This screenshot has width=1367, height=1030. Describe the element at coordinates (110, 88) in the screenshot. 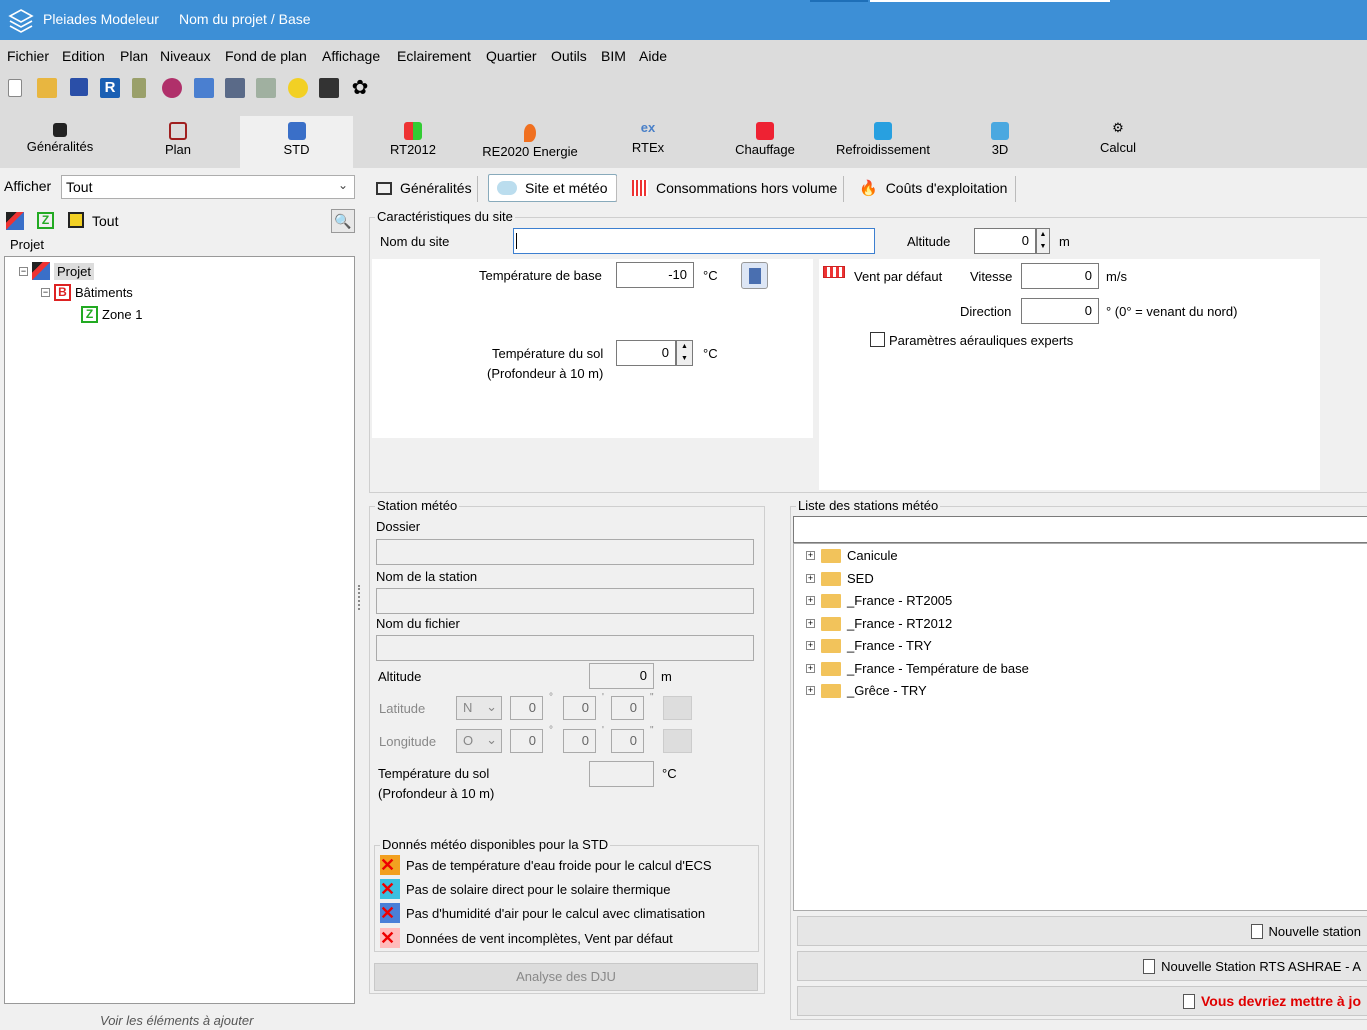

I see `revit-icon: R` at that location.